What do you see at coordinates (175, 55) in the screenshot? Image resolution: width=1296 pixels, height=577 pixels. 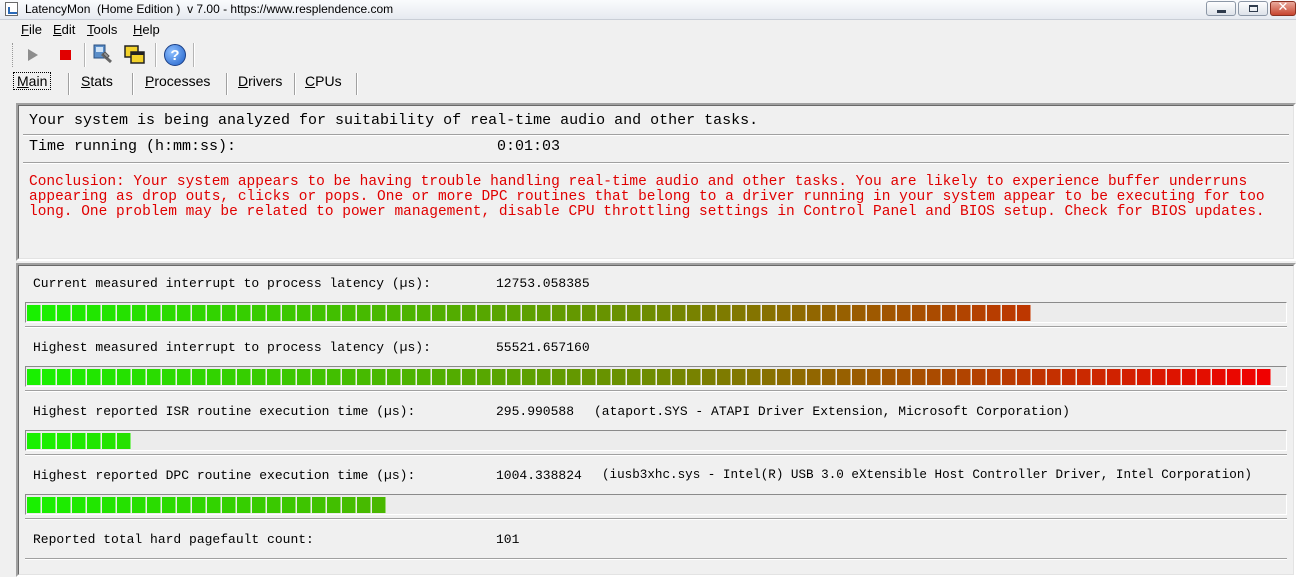 I see `help-icon: ?` at bounding box center [175, 55].